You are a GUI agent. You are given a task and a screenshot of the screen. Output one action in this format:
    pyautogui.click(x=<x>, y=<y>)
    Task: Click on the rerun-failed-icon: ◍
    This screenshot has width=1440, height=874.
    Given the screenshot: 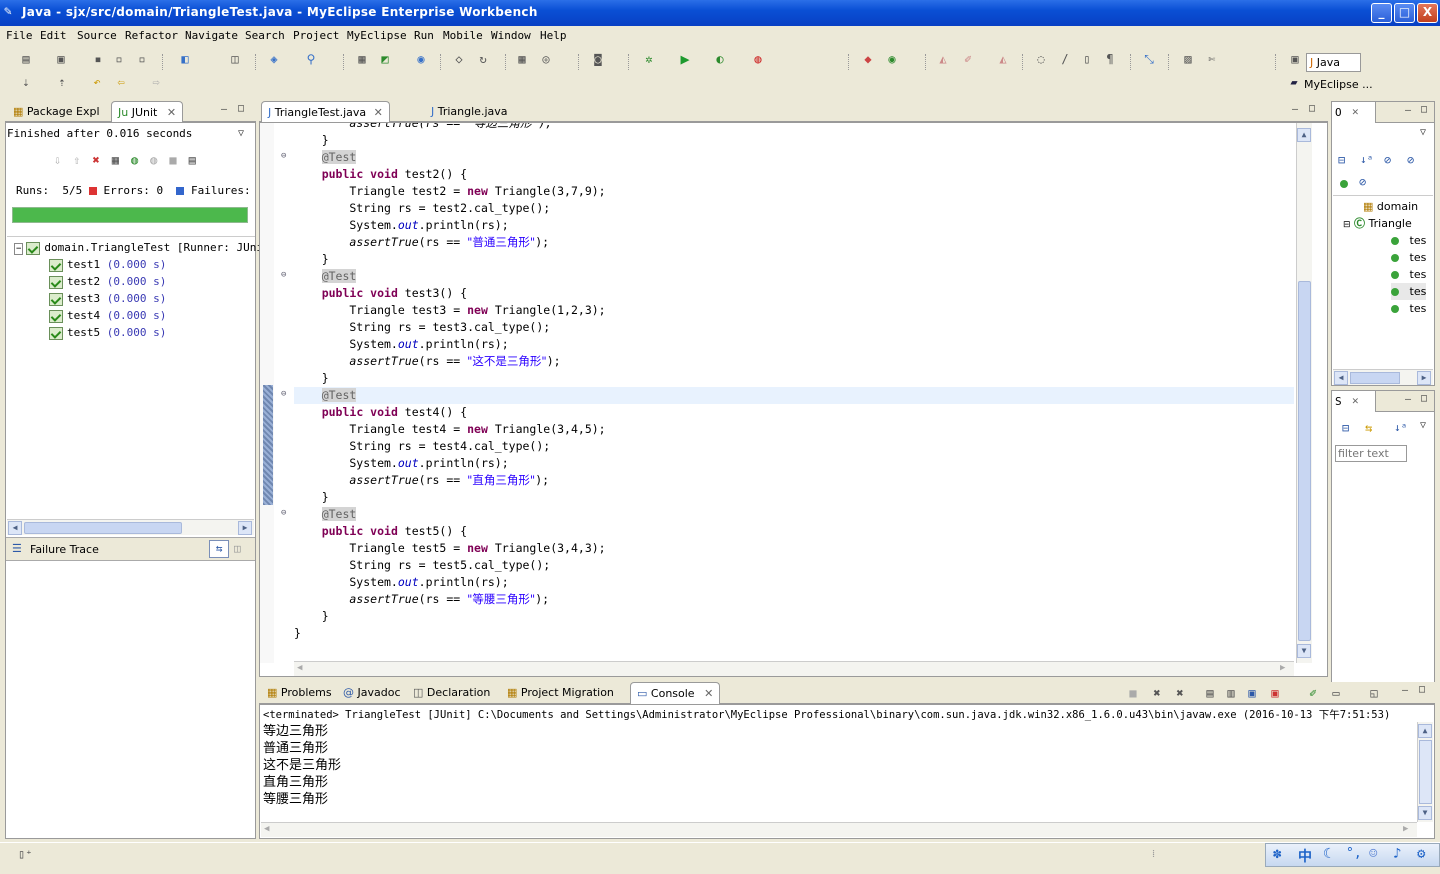 What is the action you would take?
    pyautogui.click(x=159, y=160)
    